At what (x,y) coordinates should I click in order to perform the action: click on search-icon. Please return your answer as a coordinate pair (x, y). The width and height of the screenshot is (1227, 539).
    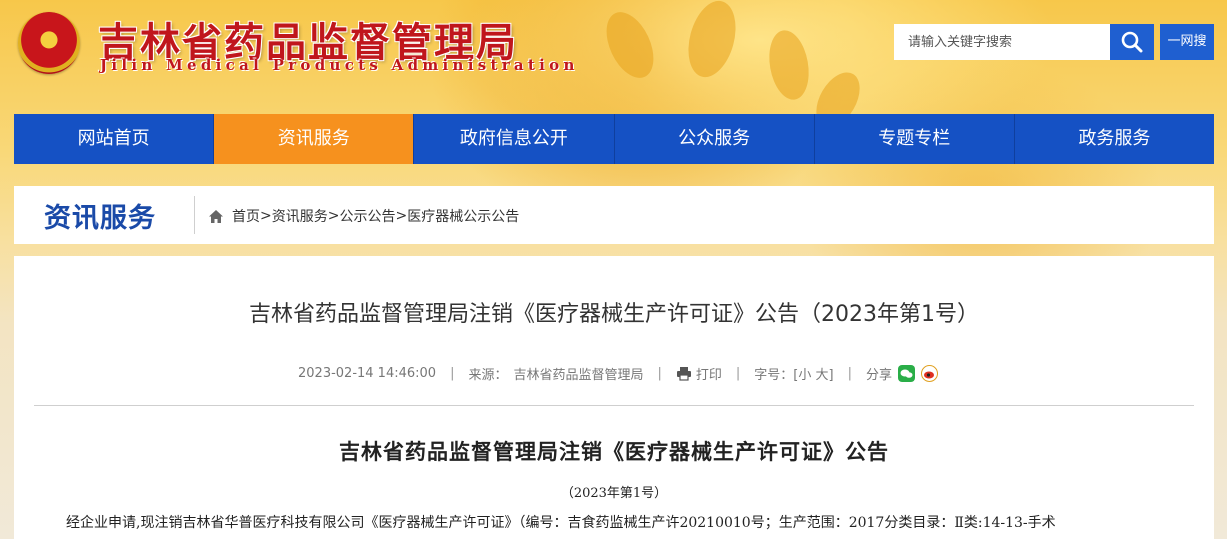
    Looking at the image, I should click on (1132, 42).